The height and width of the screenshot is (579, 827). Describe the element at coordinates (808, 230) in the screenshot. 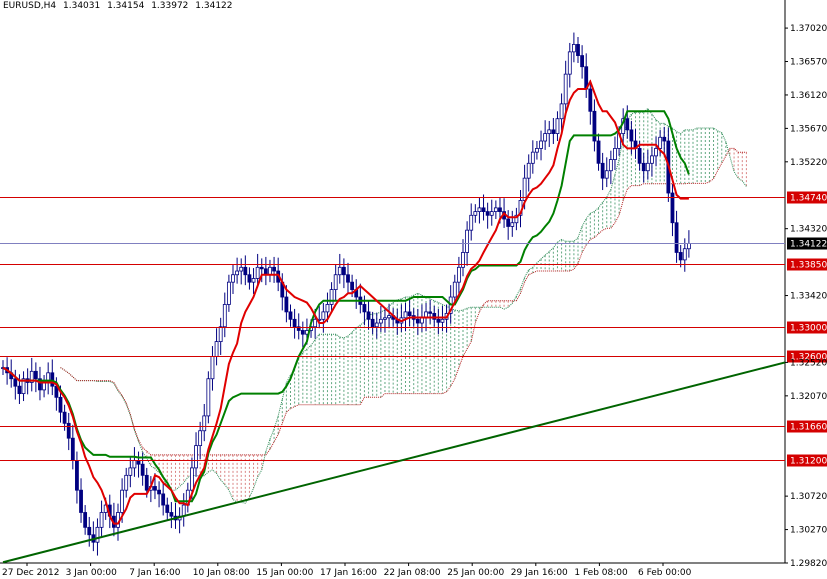

I see `price-tick-label: 1.34320` at that location.